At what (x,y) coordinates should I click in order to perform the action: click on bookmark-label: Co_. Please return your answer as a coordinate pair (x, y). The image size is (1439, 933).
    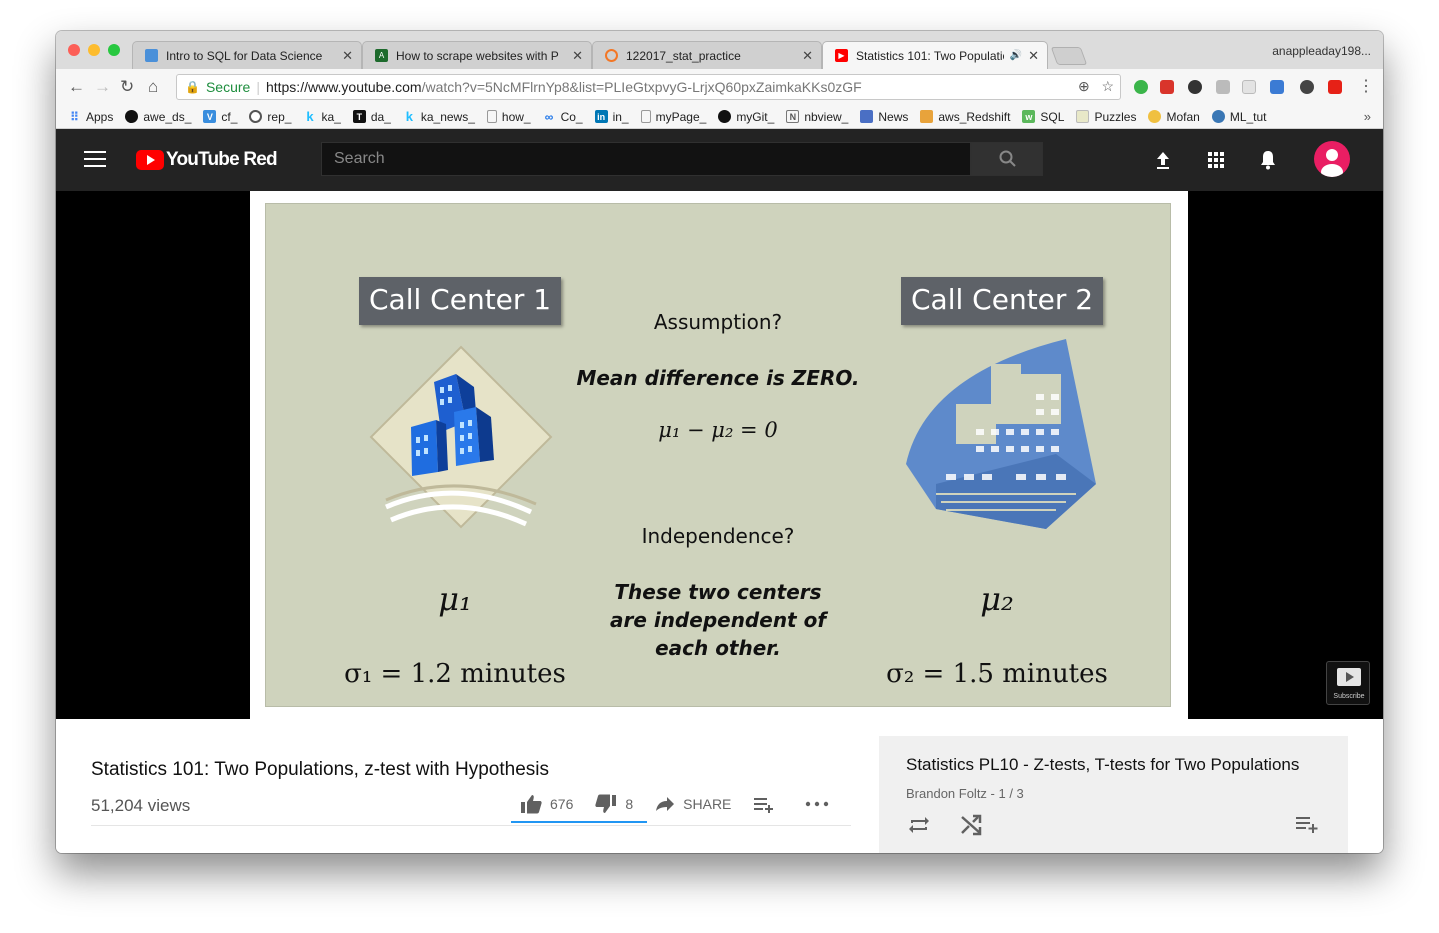
    Looking at the image, I should click on (571, 116).